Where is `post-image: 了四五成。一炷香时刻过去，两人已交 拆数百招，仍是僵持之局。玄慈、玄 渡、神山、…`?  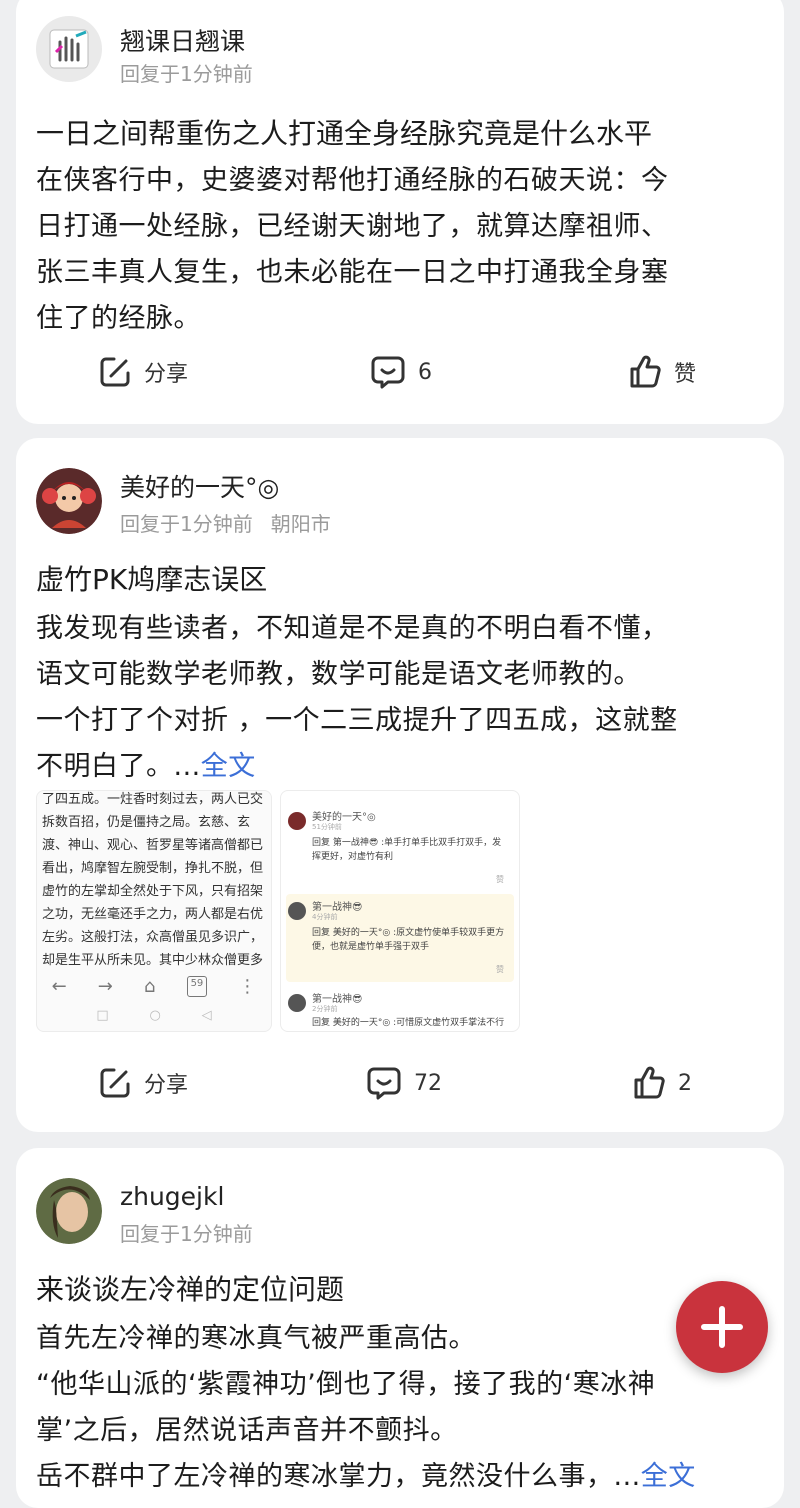
post-image: 了四五成。一炷香时刻过去，两人已交 拆数百招，仍是僵持之局。玄慈、玄 渡、神山、… is located at coordinates (154, 911).